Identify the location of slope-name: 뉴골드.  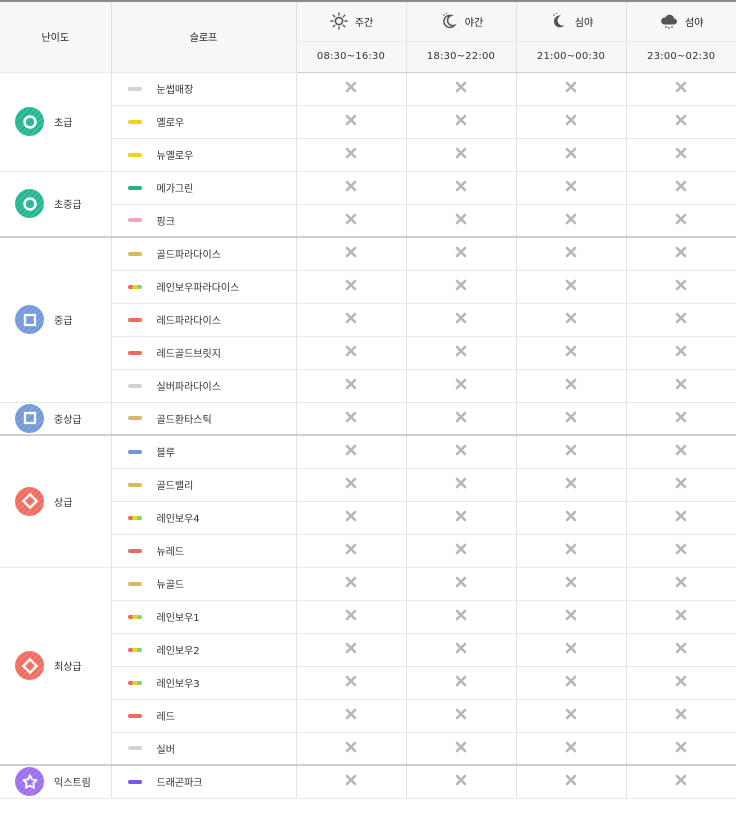
(170, 585).